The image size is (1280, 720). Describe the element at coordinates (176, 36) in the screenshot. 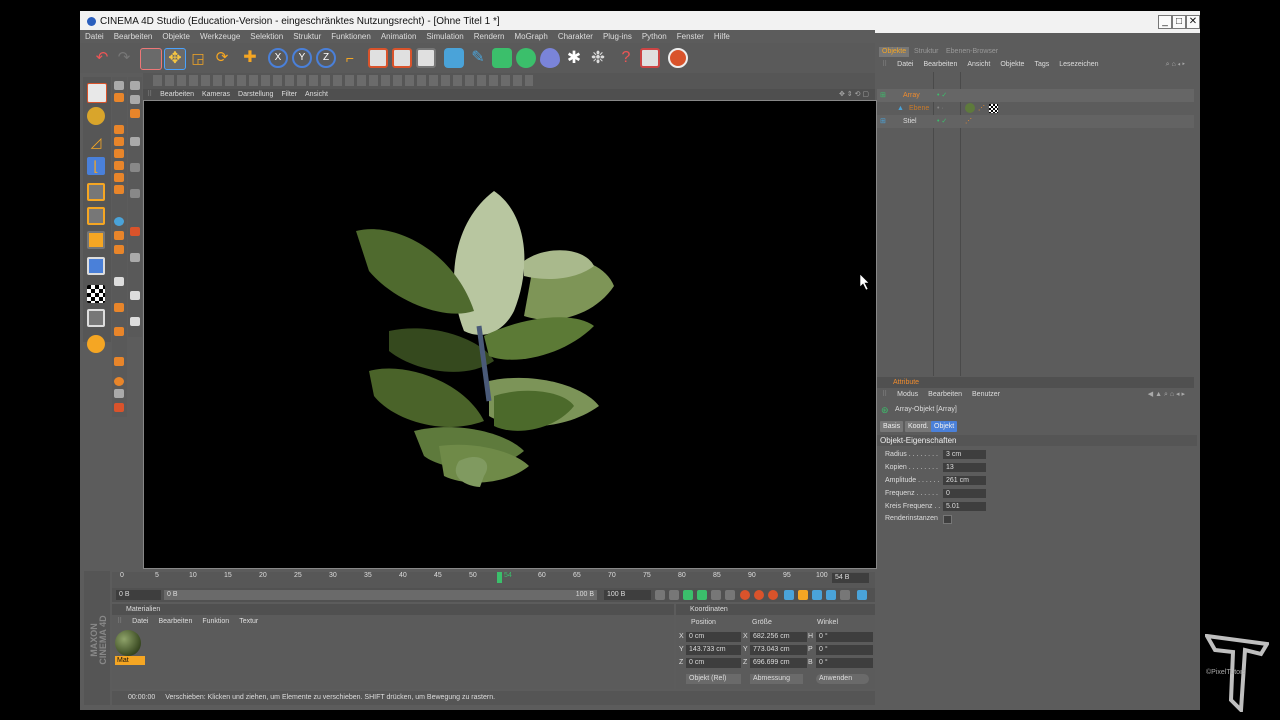

I see `menu-objekte: Objekte` at that location.